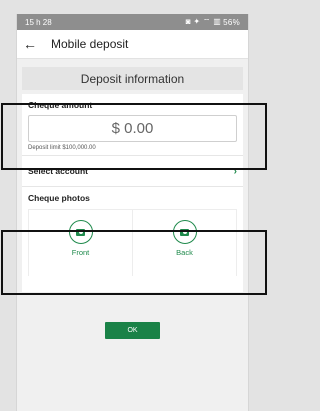  I want to click on section-title: Deposit information, so click(132, 78).